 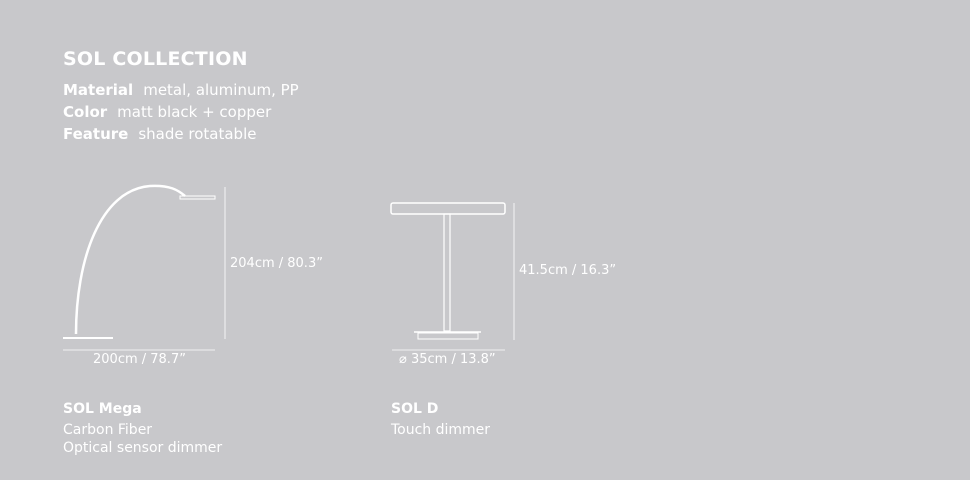 I want to click on mega-desc-2: Optical sensor dimmer, so click(x=143, y=448).